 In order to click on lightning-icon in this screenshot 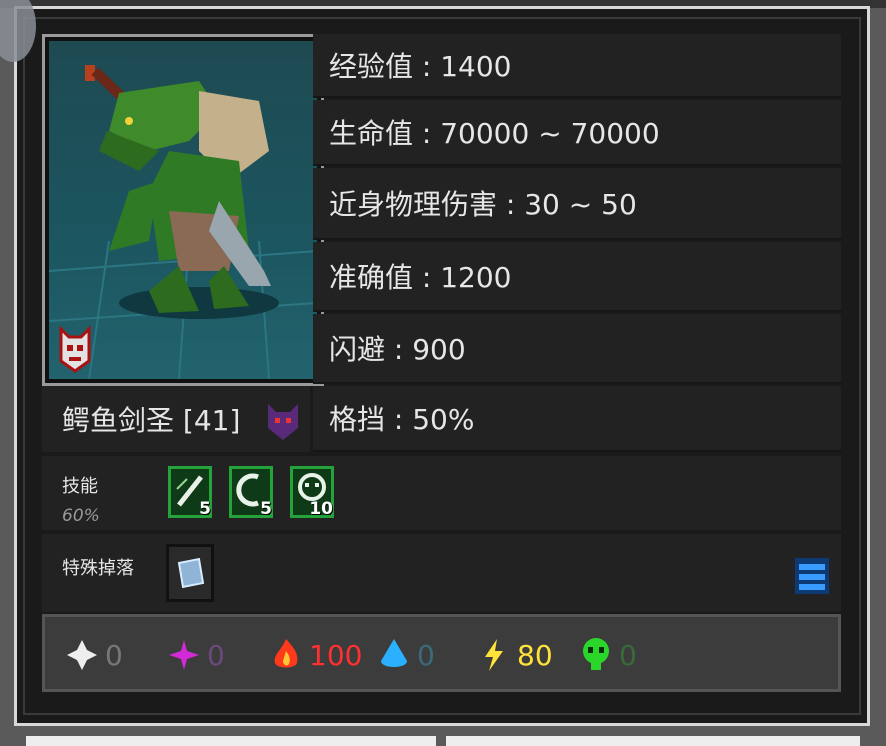, I will do `click(494, 655)`.